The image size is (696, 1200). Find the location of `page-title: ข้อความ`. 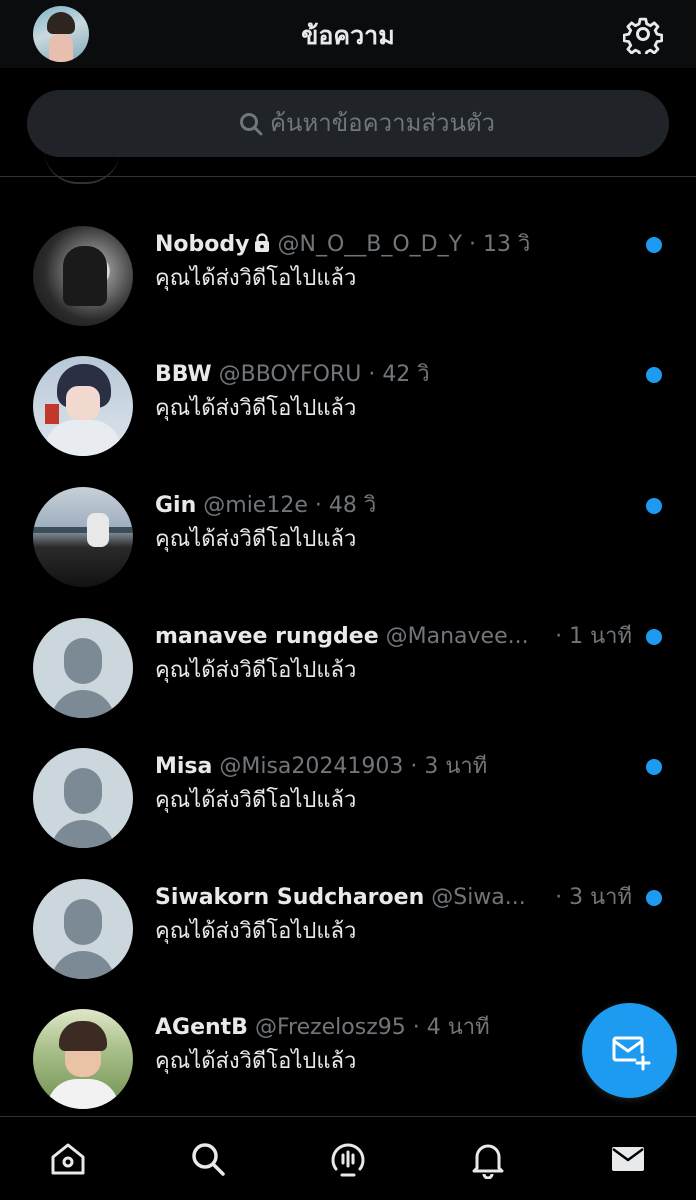

page-title: ข้อความ is located at coordinates (348, 35).